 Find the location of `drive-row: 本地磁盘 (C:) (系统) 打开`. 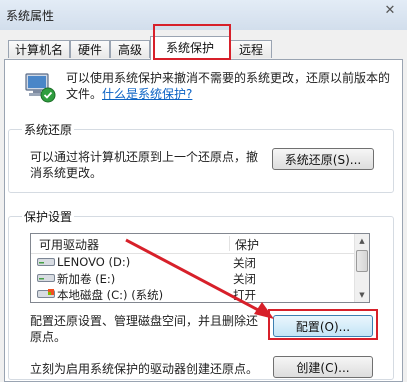

drive-row: 本地磁盘 (C:) (系统) 打开 is located at coordinates (194, 294).